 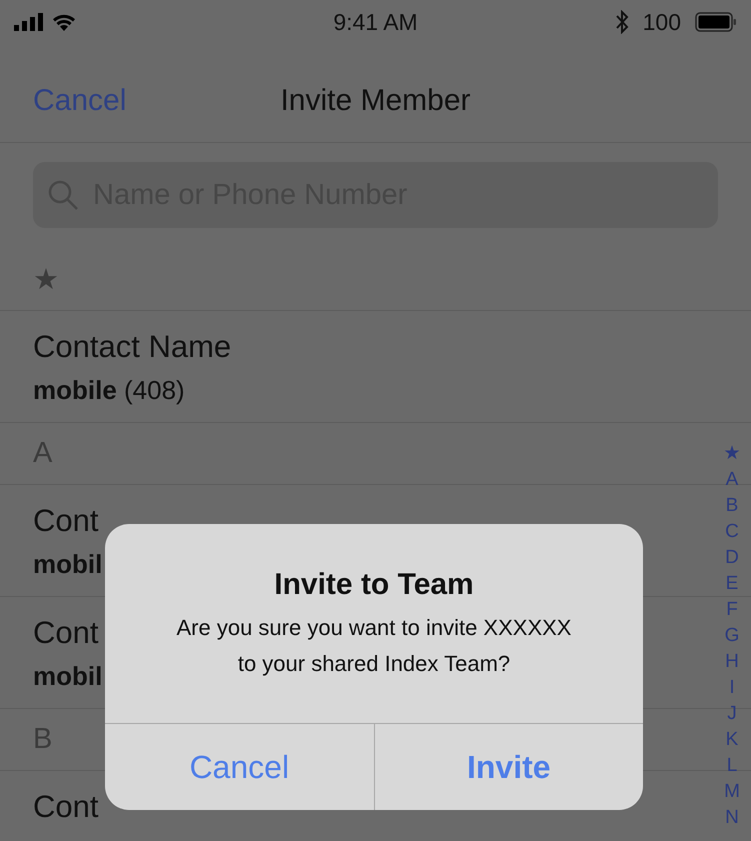 I want to click on bluetooth-icon, so click(x=621, y=22).